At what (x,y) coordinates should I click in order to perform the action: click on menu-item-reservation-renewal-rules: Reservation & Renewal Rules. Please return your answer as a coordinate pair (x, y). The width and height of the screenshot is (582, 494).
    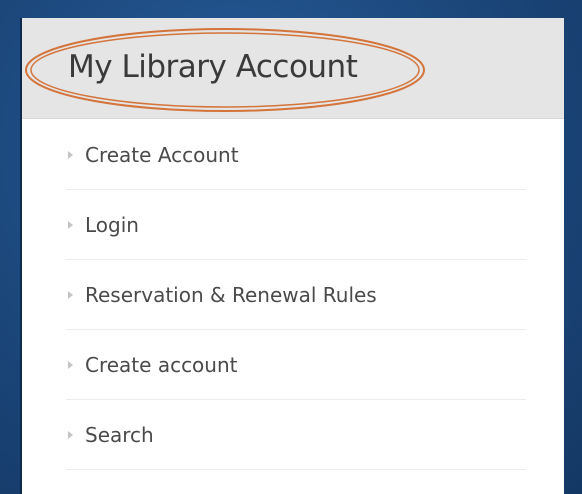
    Looking at the image, I should click on (296, 295).